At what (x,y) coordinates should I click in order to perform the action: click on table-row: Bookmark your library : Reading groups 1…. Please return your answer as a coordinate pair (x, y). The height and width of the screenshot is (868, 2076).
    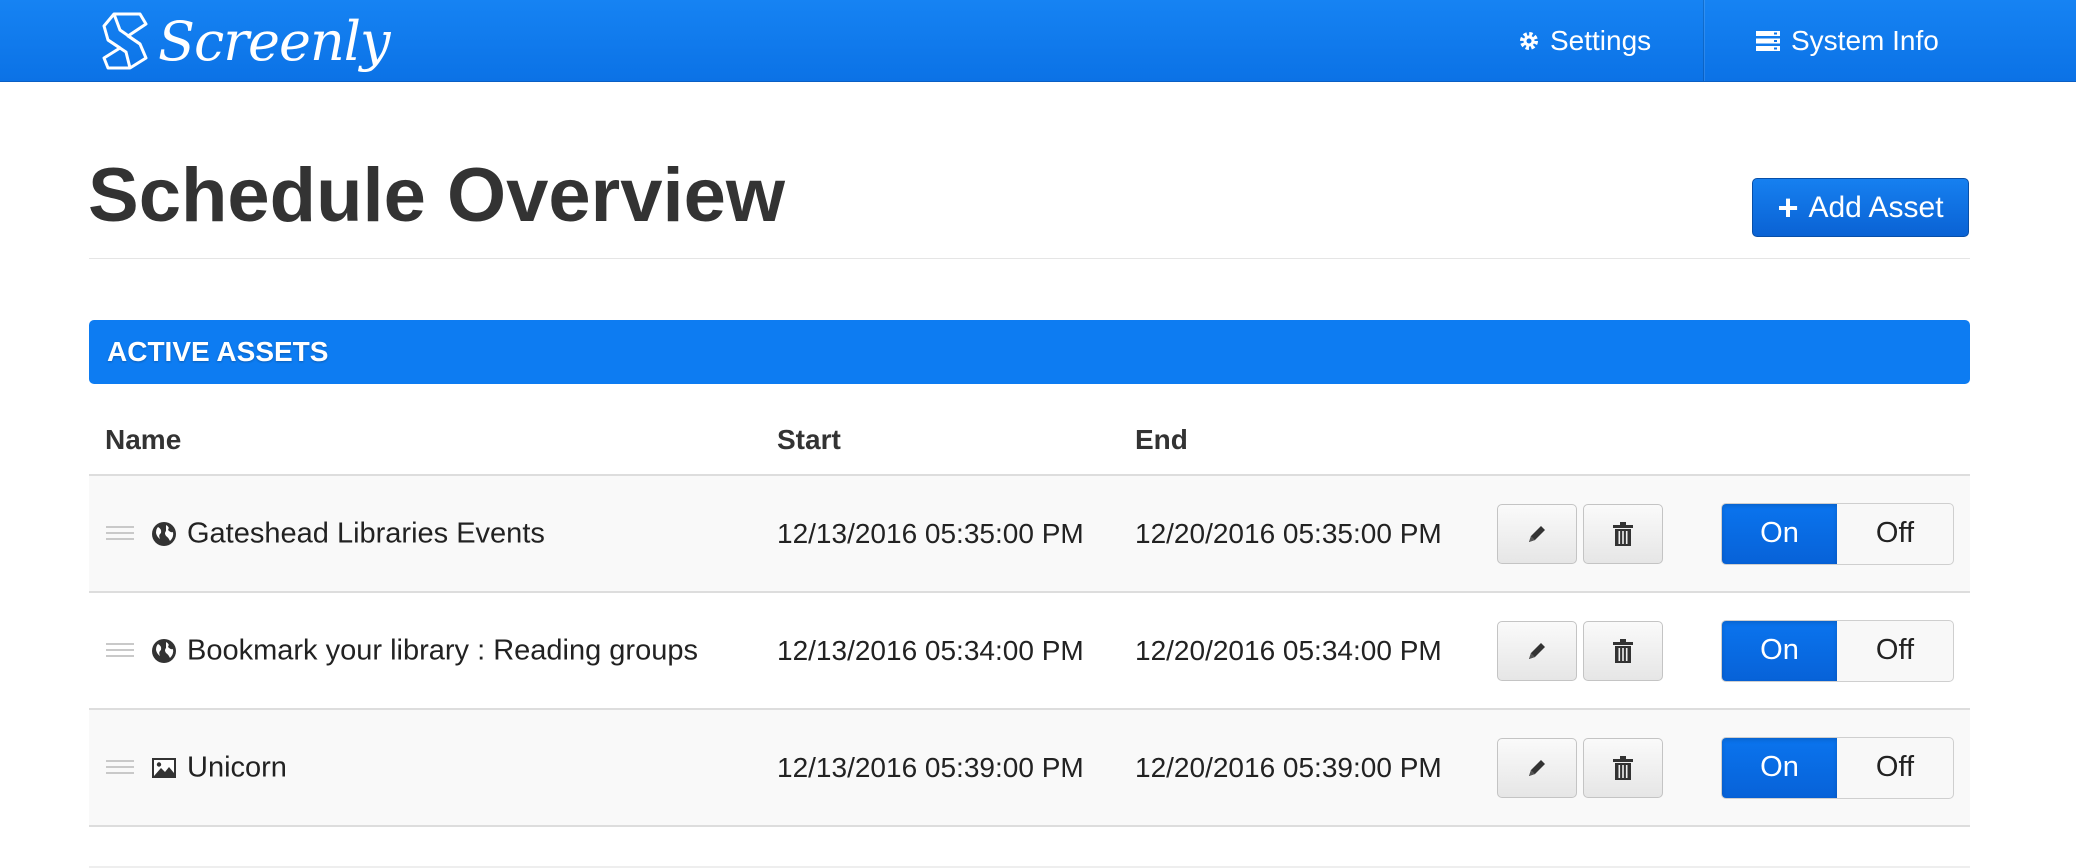
    Looking at the image, I should click on (1029, 651).